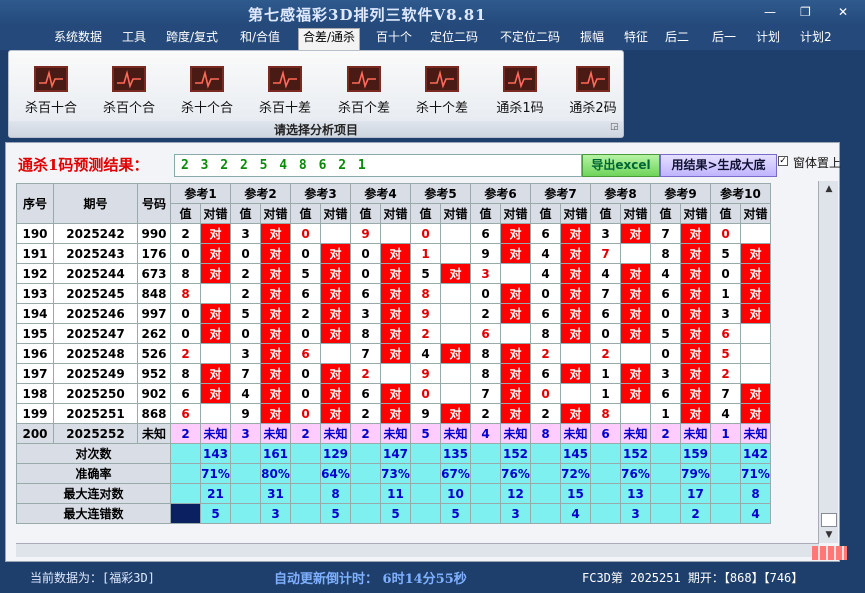 This screenshot has width=865, height=593. Describe the element at coordinates (829, 189) in the screenshot. I see `scroll-up-icon: ▲` at that location.